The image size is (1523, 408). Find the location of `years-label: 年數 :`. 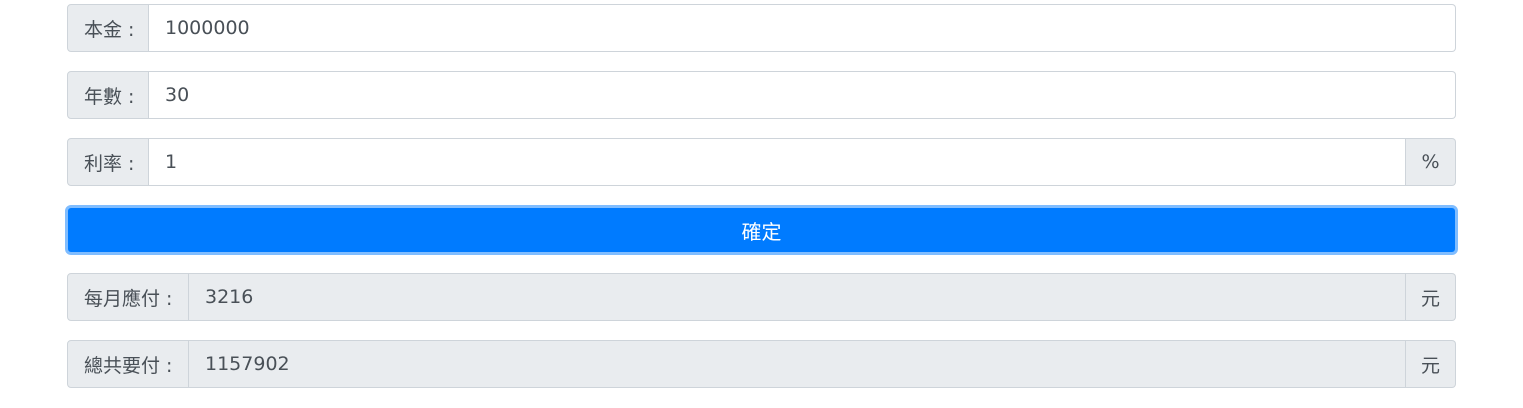

years-label: 年數 : is located at coordinates (108, 95).